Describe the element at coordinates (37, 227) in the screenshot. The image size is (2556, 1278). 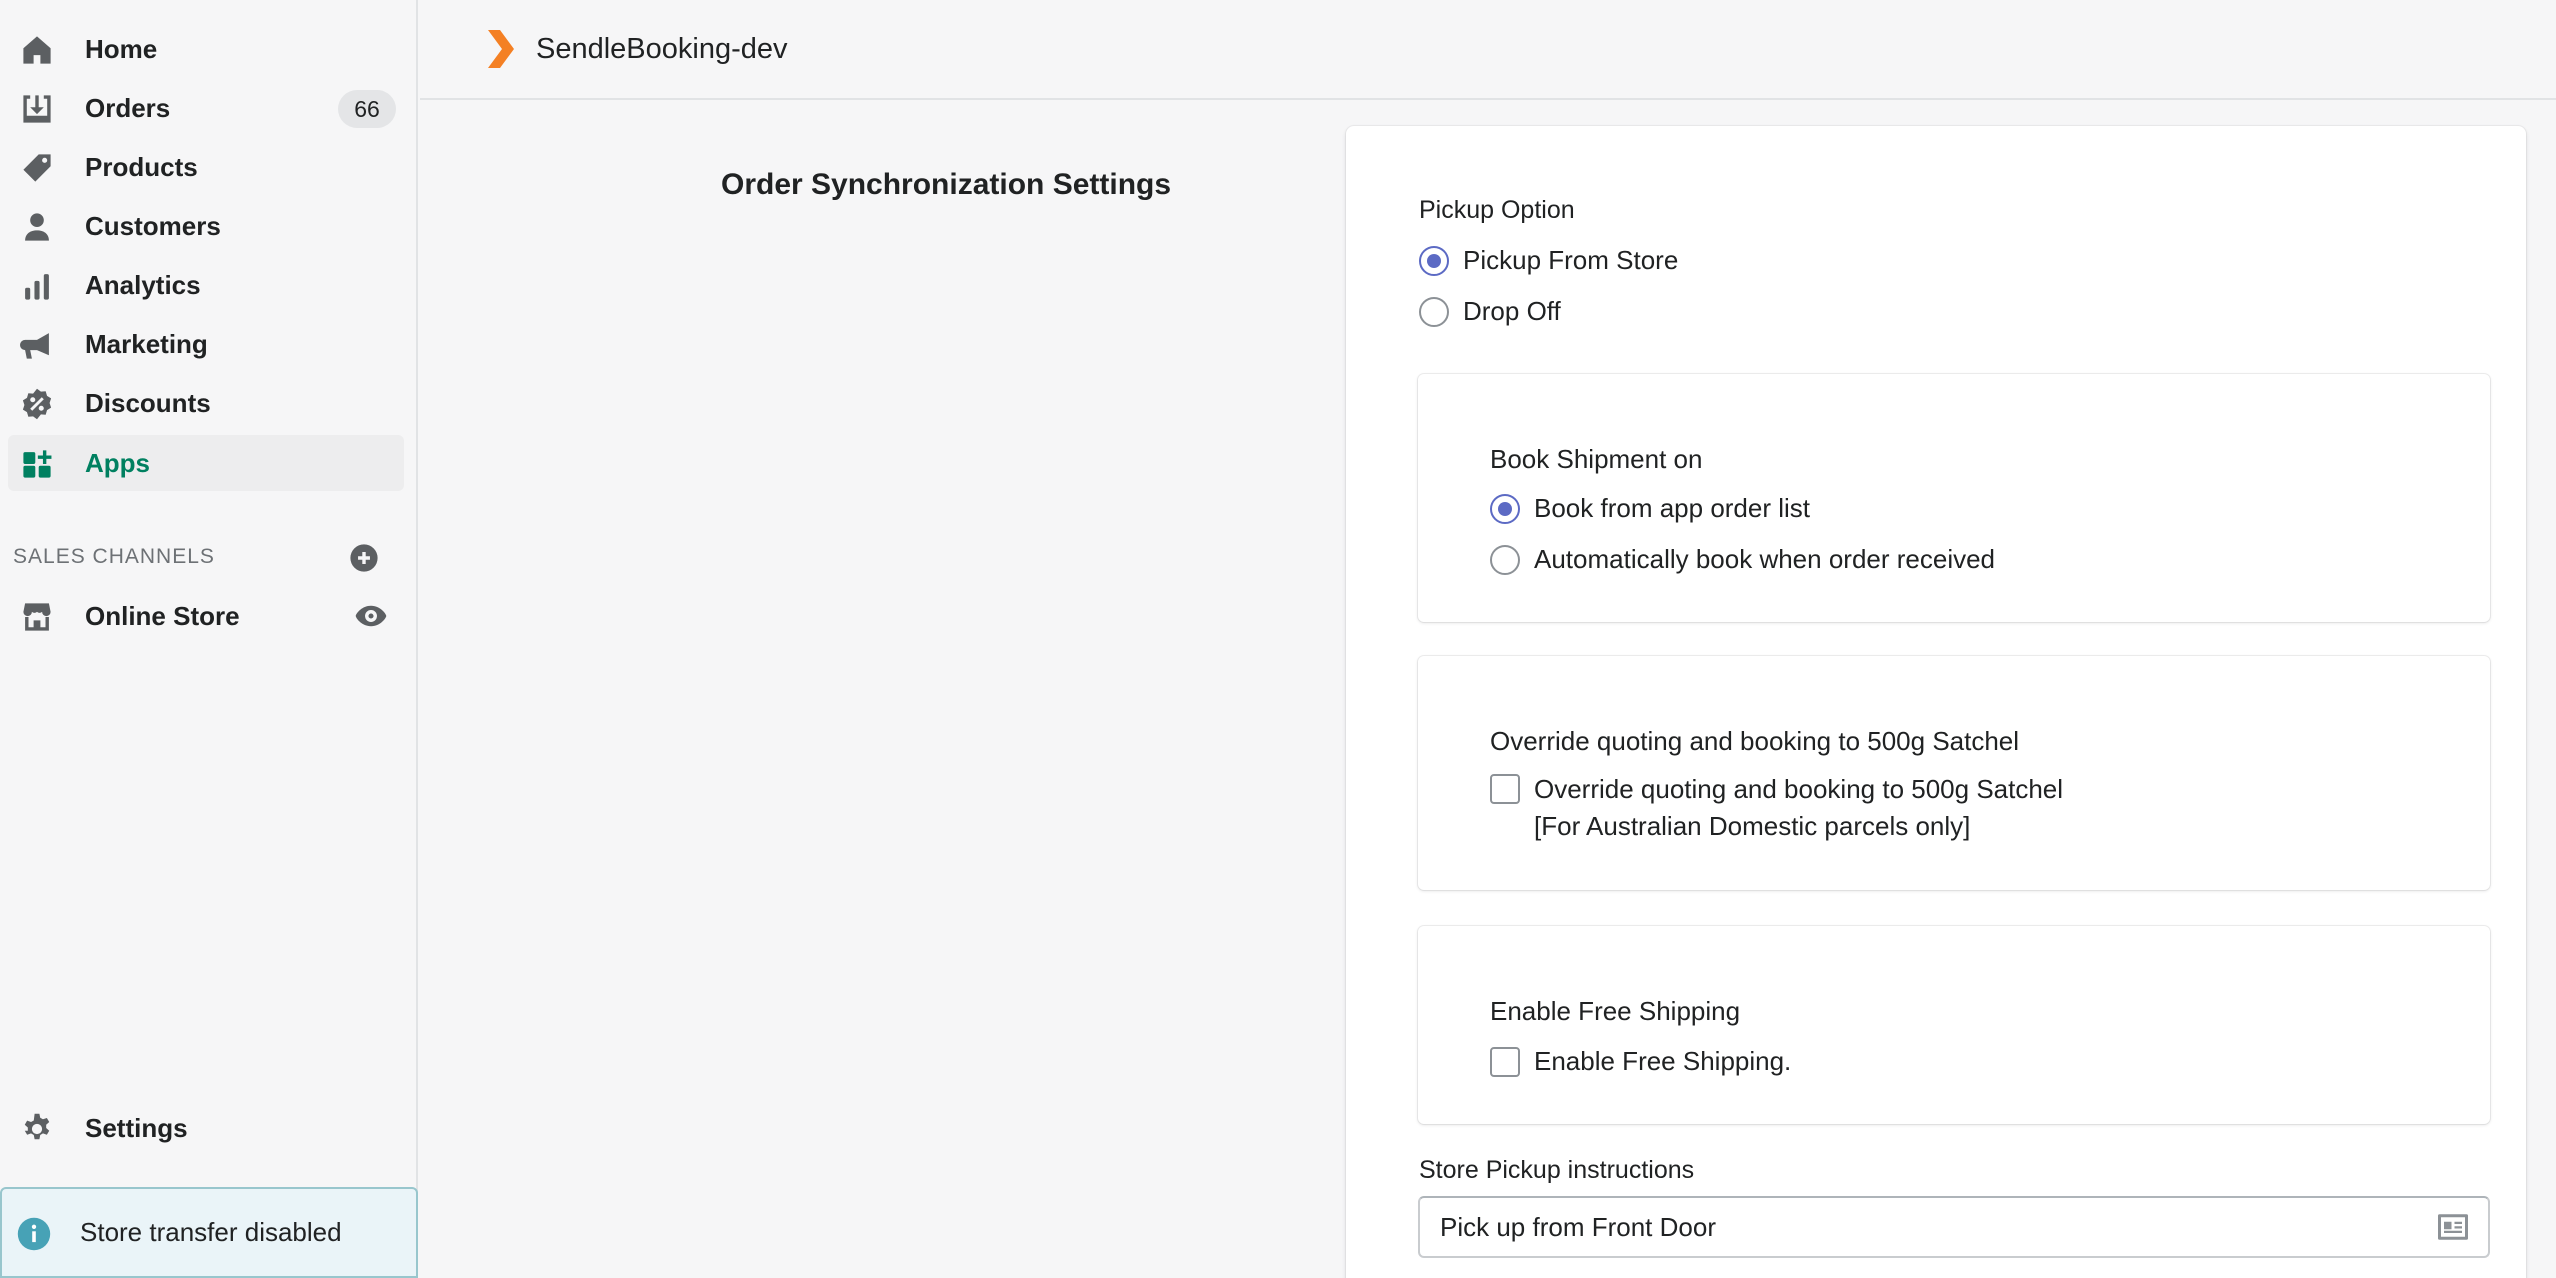
I see `person-icon` at that location.